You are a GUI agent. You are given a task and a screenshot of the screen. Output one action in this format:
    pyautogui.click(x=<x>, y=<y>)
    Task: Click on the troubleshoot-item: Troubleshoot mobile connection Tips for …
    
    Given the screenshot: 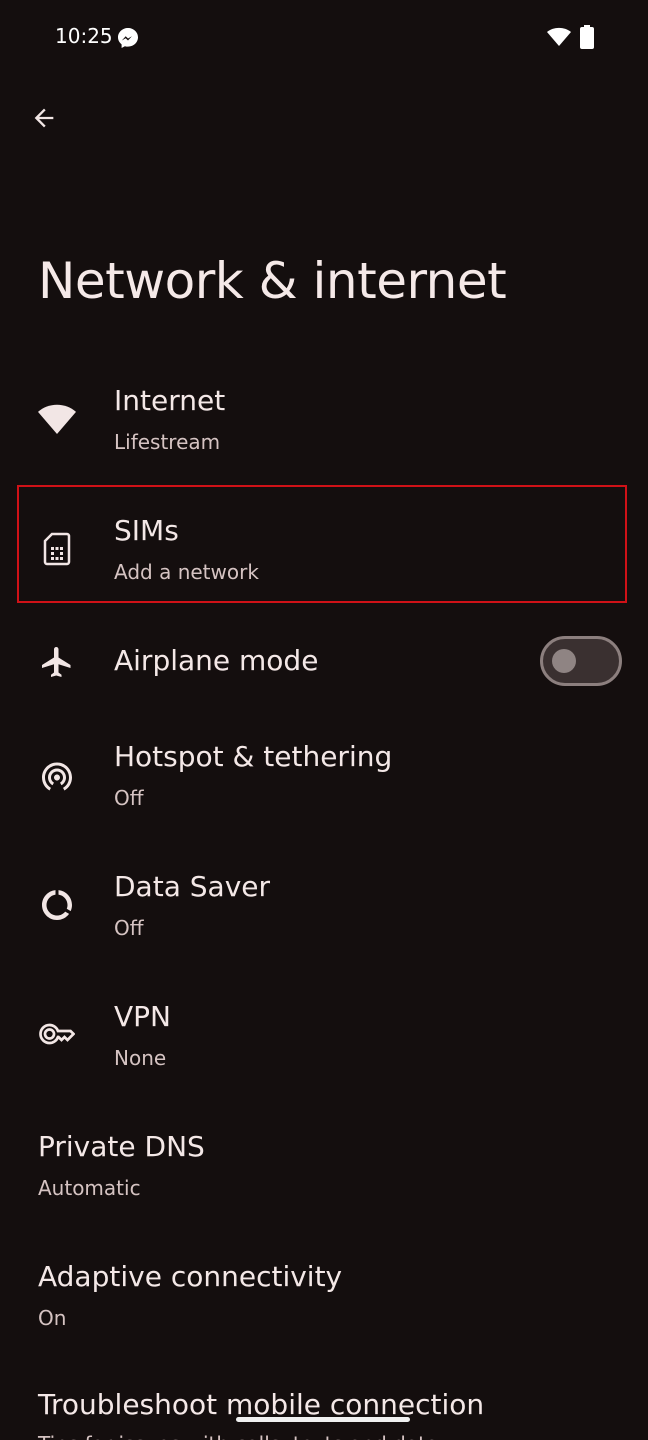 What is the action you would take?
    pyautogui.click(x=324, y=1403)
    